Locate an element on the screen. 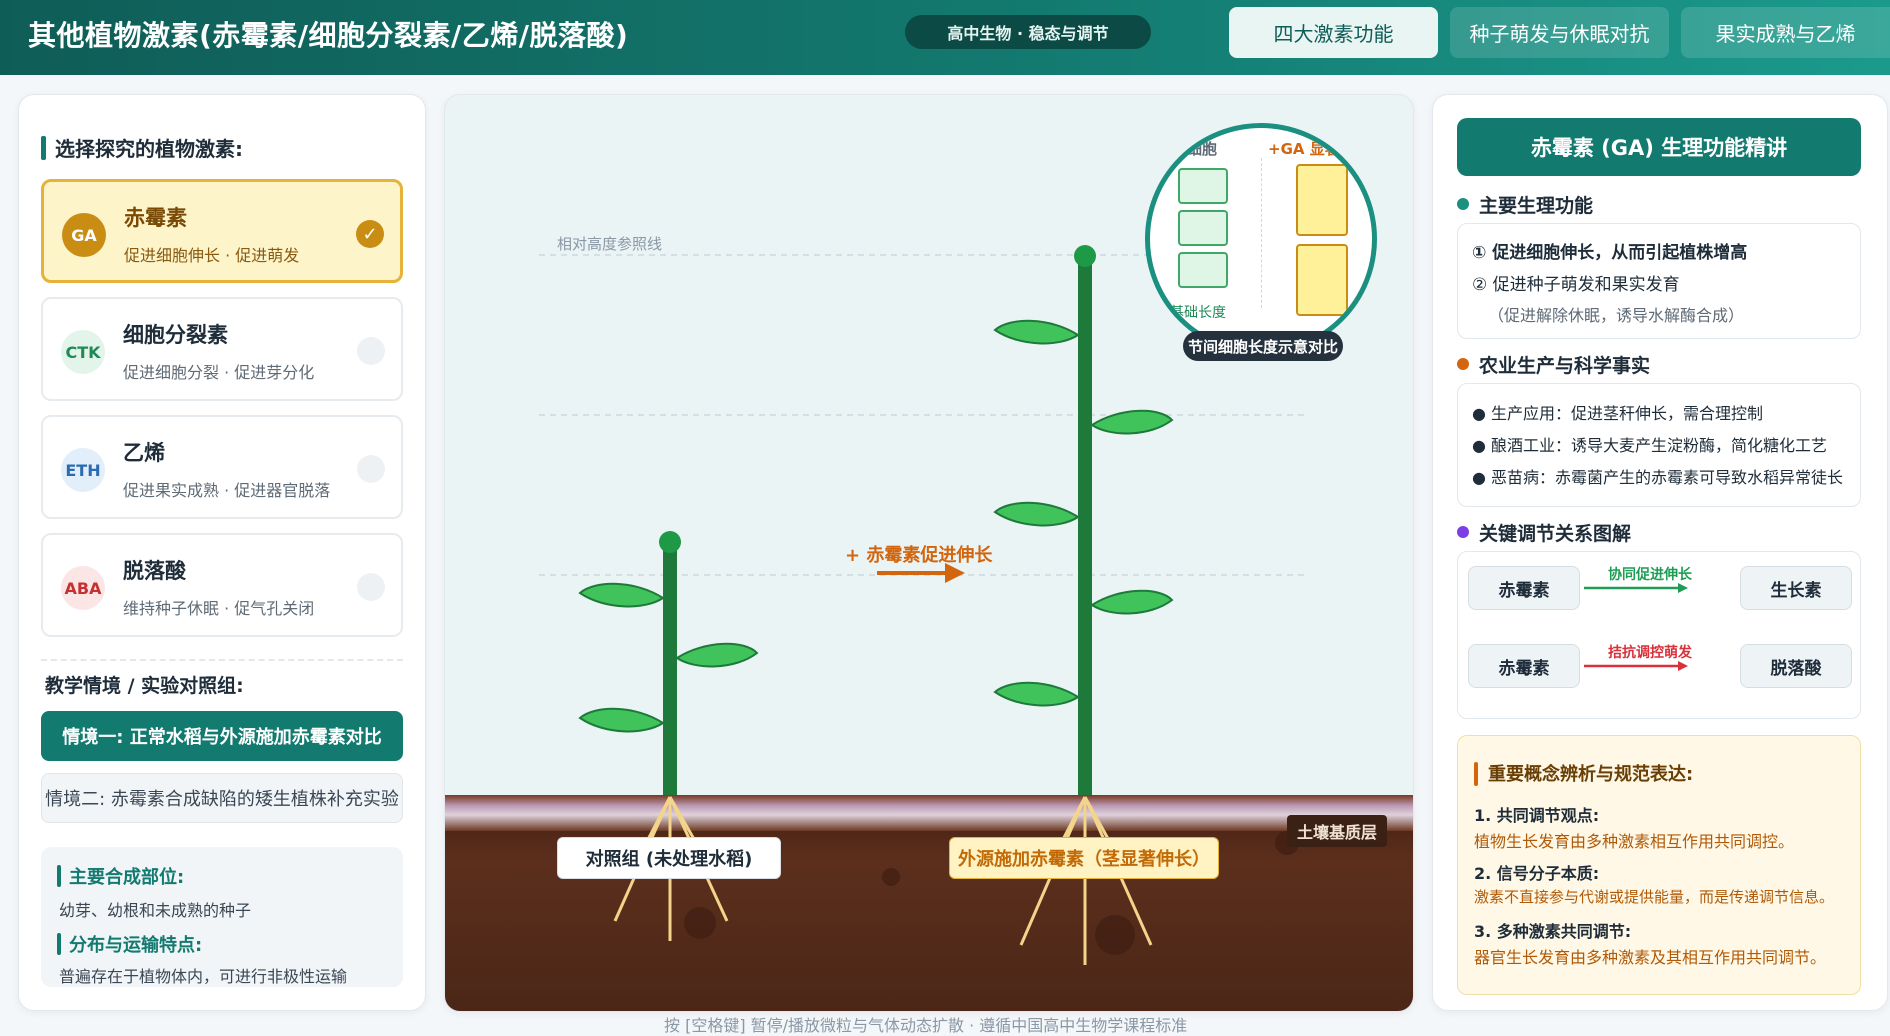 The height and width of the screenshot is (1036, 1890). hormone-name: 赤霉素 is located at coordinates (155, 218).